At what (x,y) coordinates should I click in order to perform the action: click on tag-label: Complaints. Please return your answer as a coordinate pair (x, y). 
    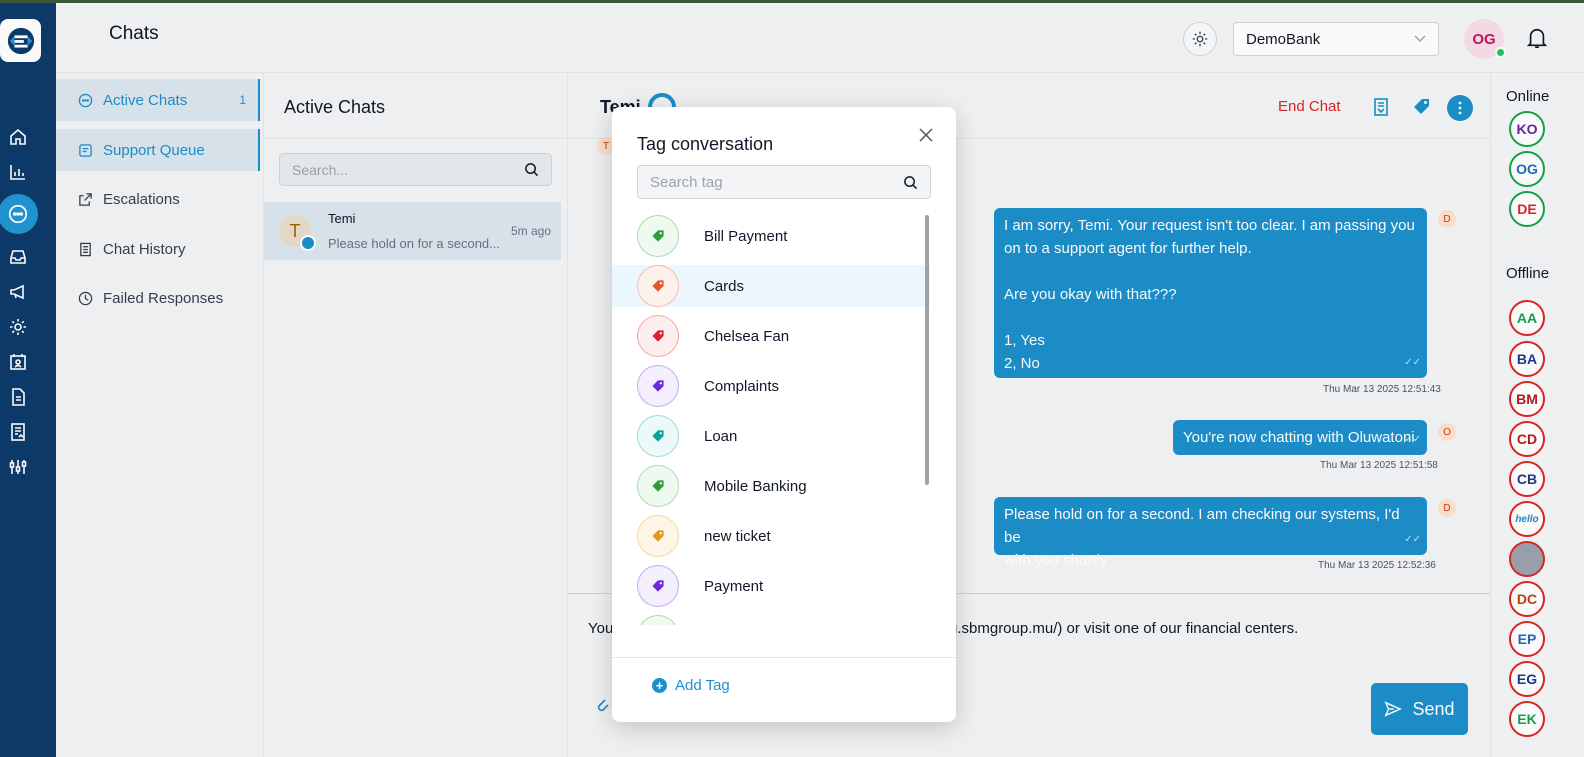
    Looking at the image, I should click on (742, 386).